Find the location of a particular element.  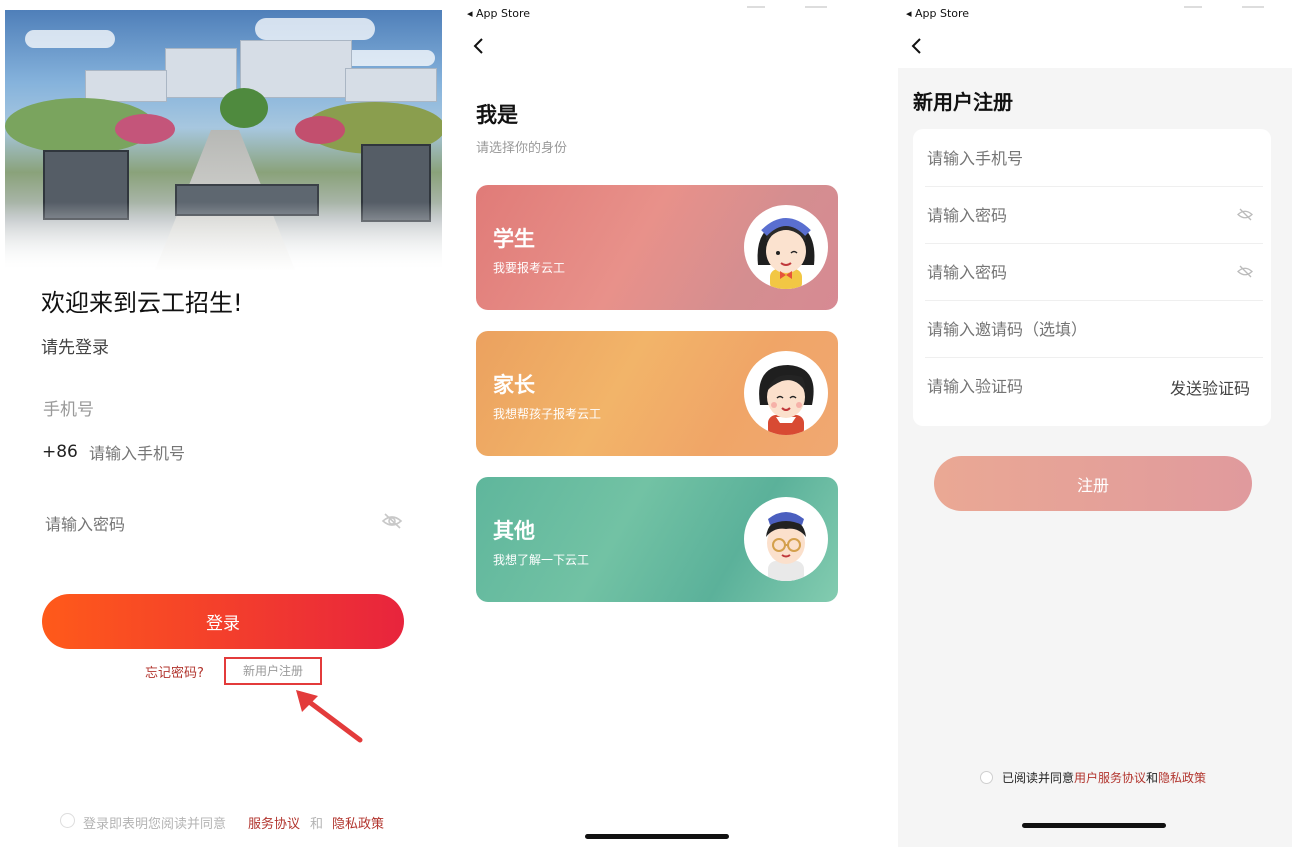

card-name: 其他 is located at coordinates (514, 531).